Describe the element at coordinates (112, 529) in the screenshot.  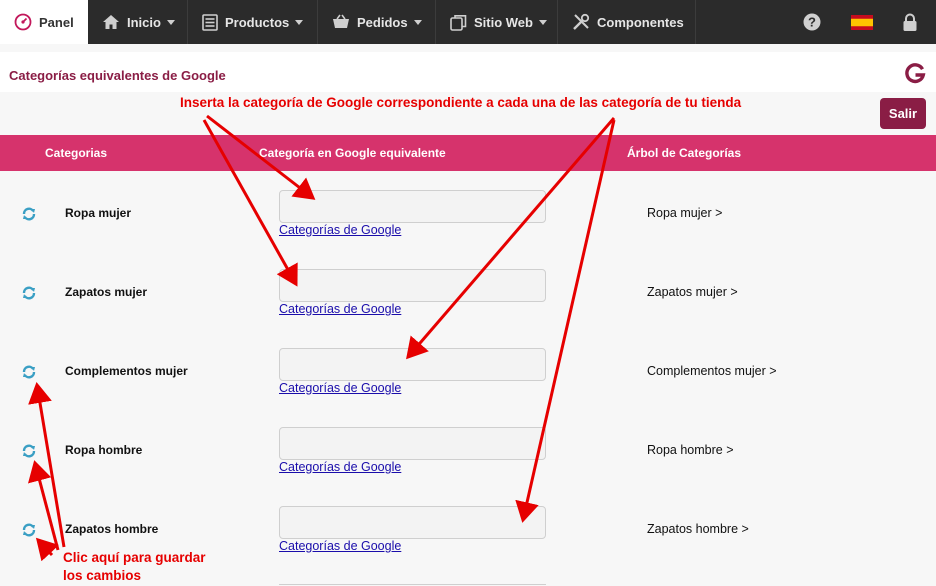
I see `category-name: Zapatos hombre` at that location.